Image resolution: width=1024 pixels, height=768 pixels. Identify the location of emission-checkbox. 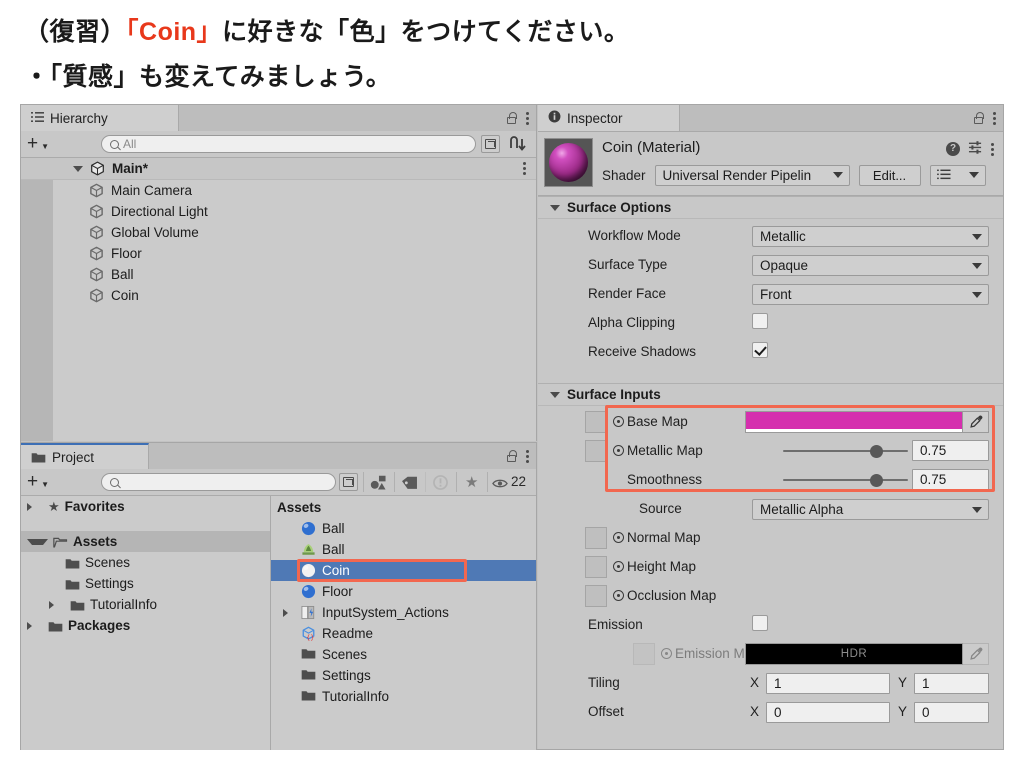
(760, 623).